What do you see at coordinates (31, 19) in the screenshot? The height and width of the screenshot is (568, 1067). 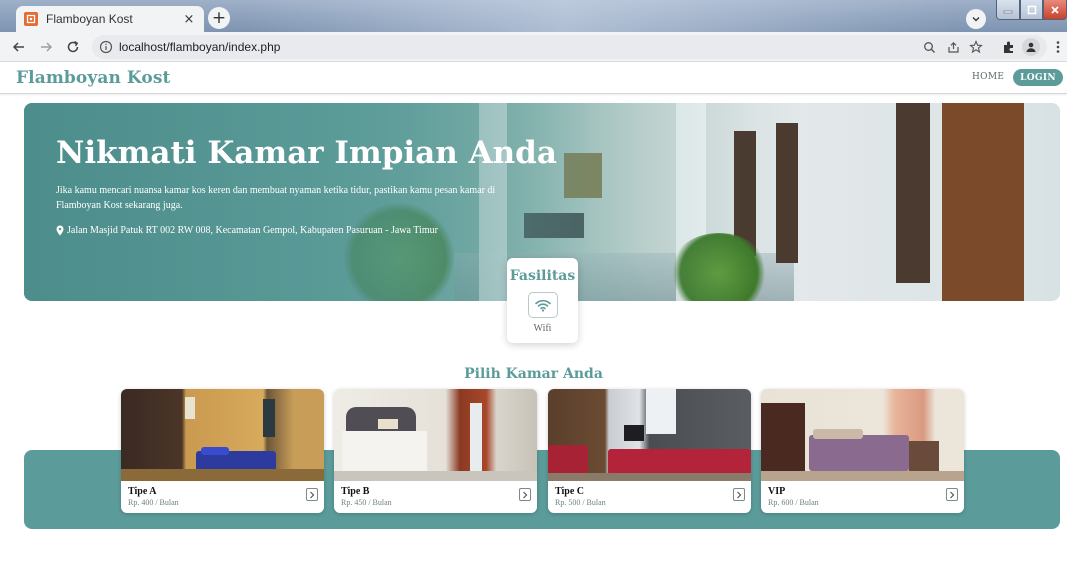 I see `site-favicon-icon` at bounding box center [31, 19].